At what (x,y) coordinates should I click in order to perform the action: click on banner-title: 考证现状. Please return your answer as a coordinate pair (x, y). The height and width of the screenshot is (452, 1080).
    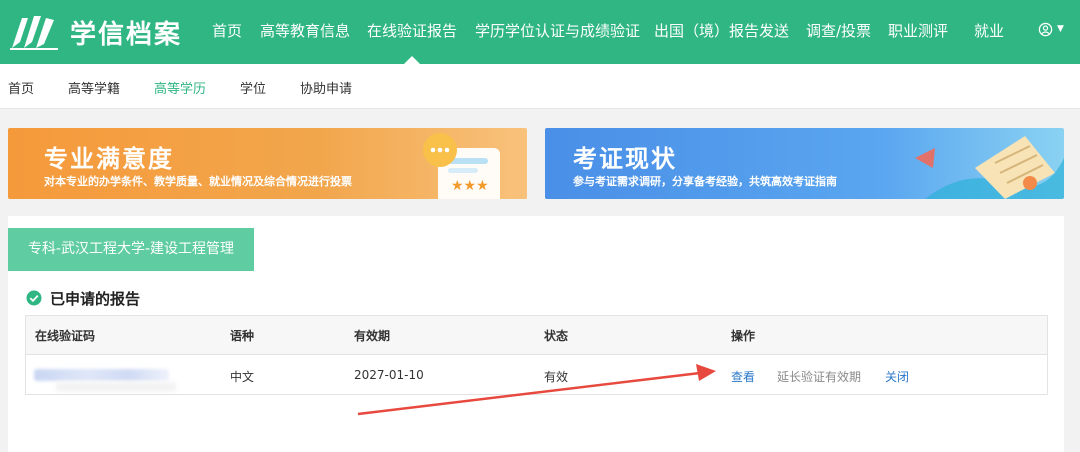
    Looking at the image, I should click on (625, 159).